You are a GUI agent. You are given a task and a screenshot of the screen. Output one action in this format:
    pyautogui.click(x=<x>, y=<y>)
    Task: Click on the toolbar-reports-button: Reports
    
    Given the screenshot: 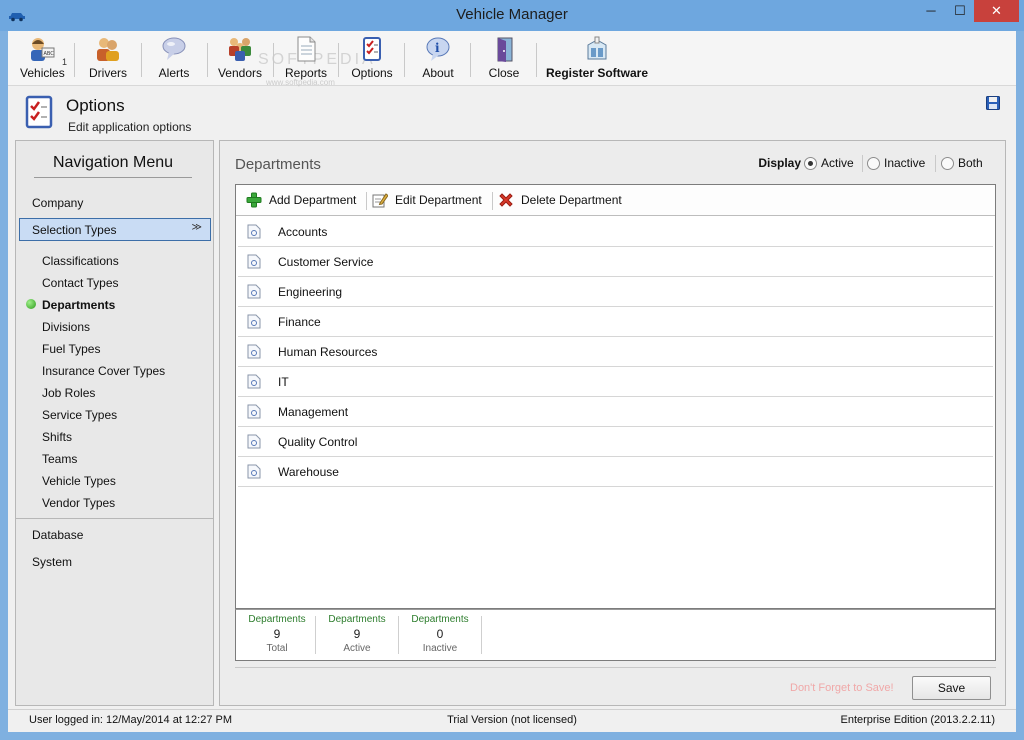 What is the action you would take?
    pyautogui.click(x=306, y=59)
    